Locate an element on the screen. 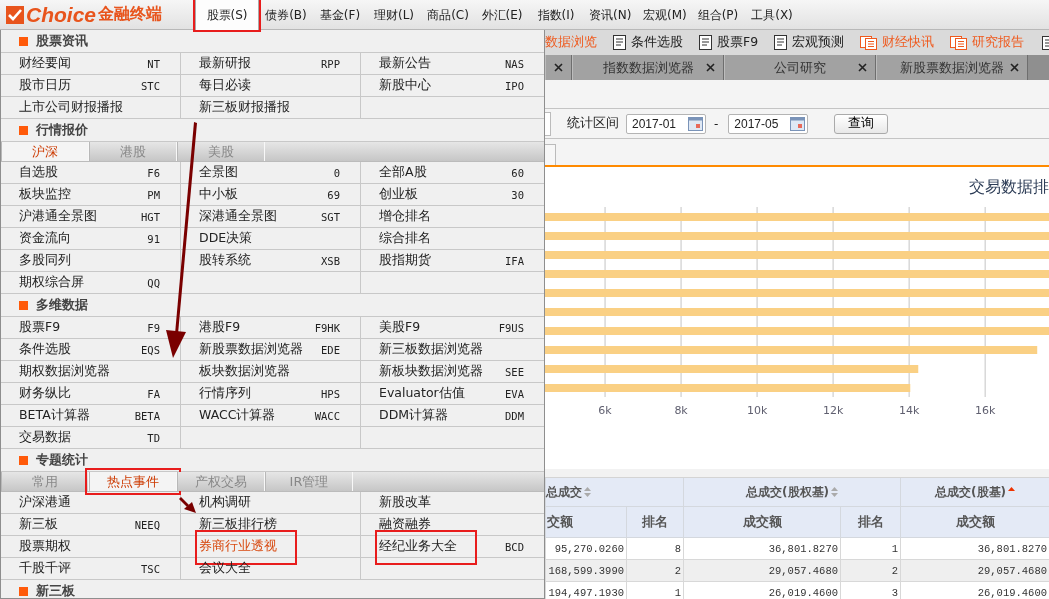 This screenshot has width=1049, height=599. table-cell: 95,270.0260 is located at coordinates (586, 548).